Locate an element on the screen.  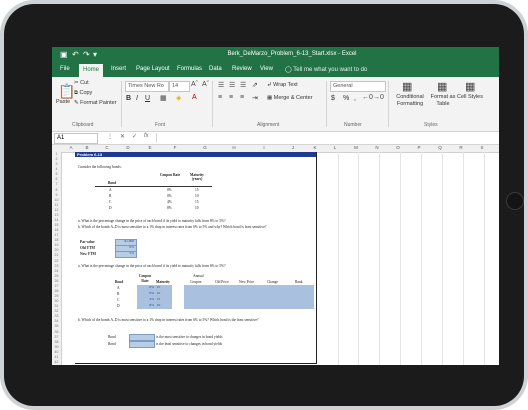
italic-button: I is located at coordinates (137, 98).